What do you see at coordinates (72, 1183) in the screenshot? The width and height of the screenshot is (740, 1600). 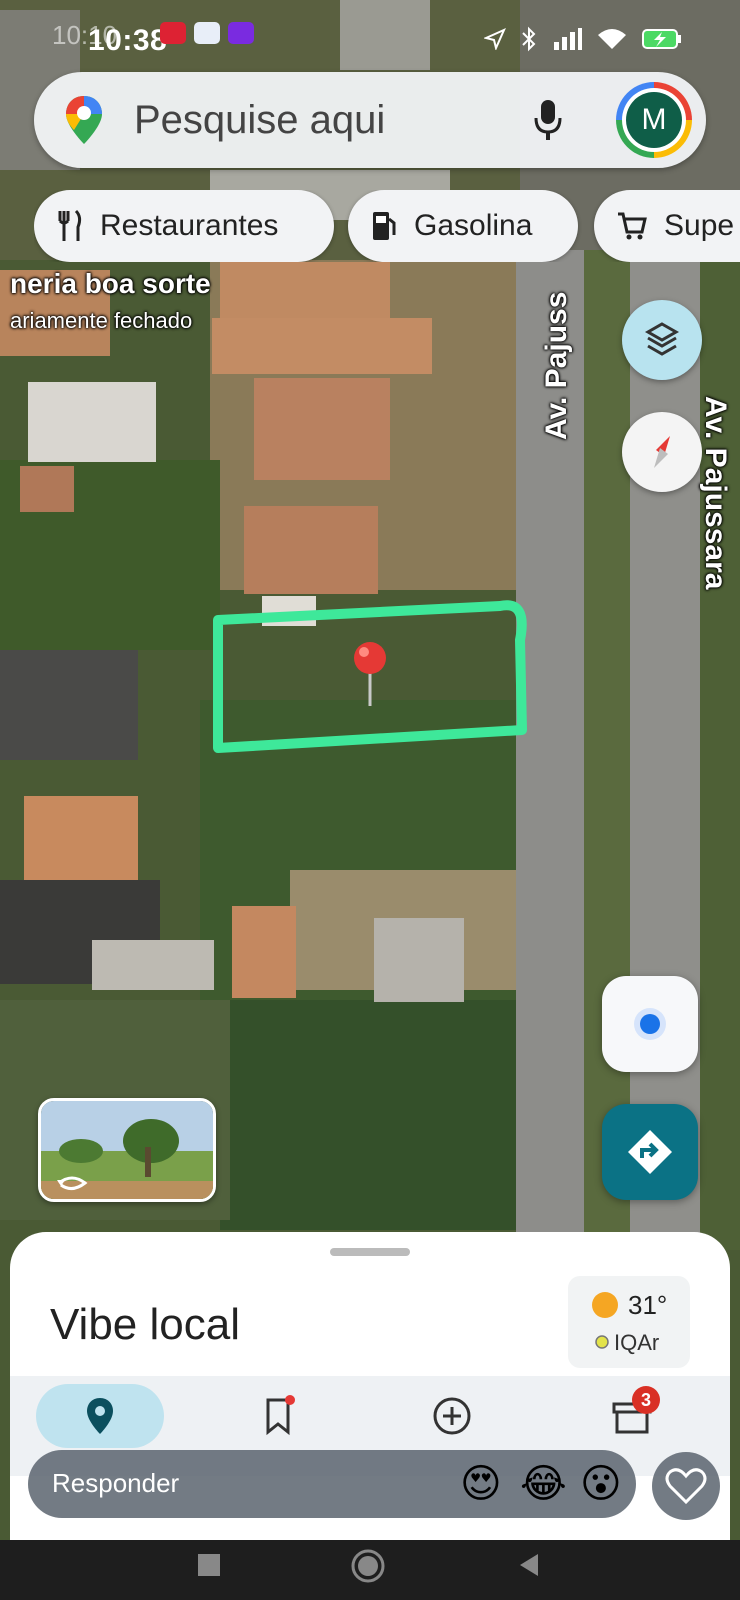 I see `rotate-360-icon` at bounding box center [72, 1183].